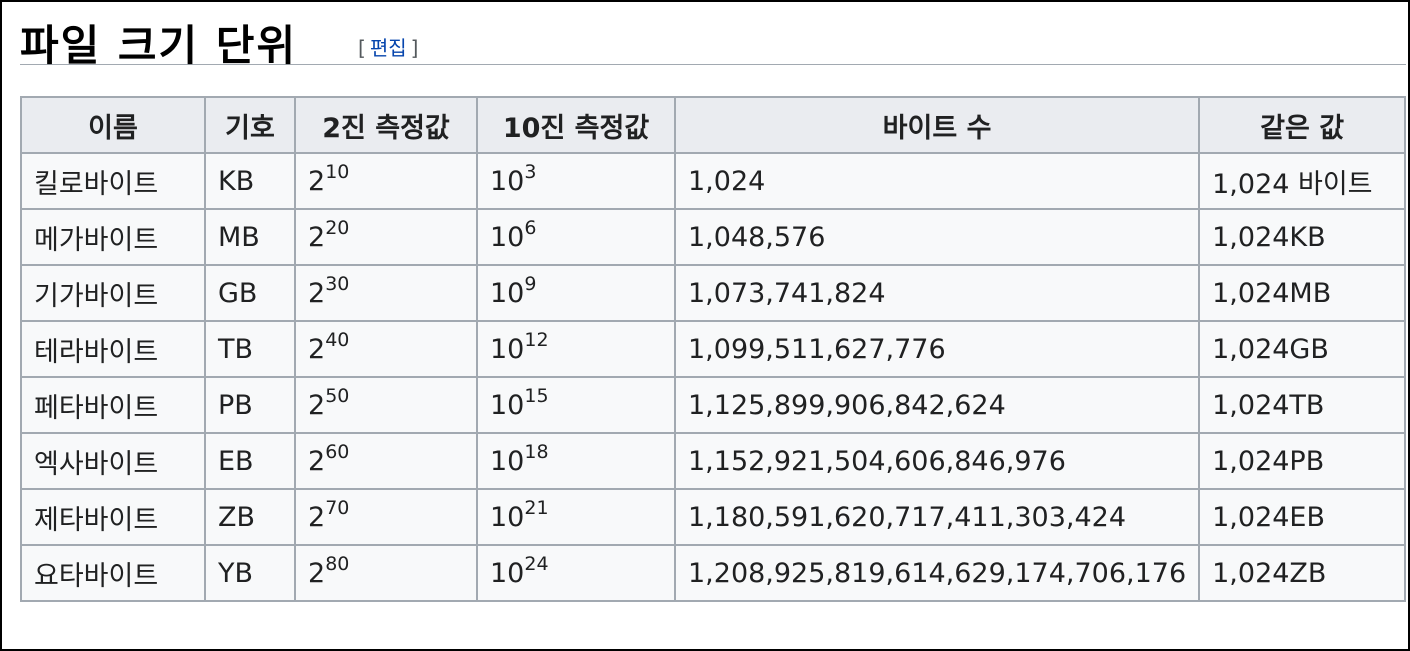  What do you see at coordinates (250, 405) in the screenshot?
I see `cell-symbol: PB` at bounding box center [250, 405].